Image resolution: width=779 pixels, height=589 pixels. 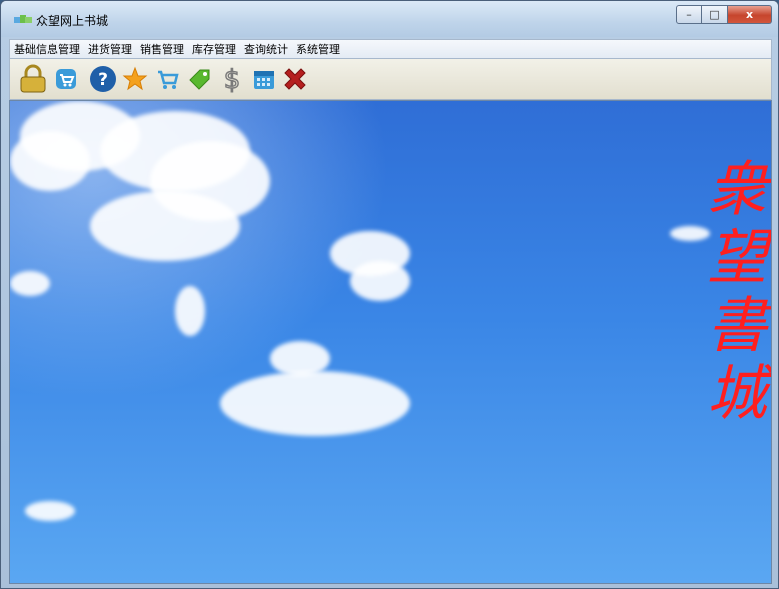 What do you see at coordinates (689, 14) in the screenshot?
I see `minimize-button: –` at bounding box center [689, 14].